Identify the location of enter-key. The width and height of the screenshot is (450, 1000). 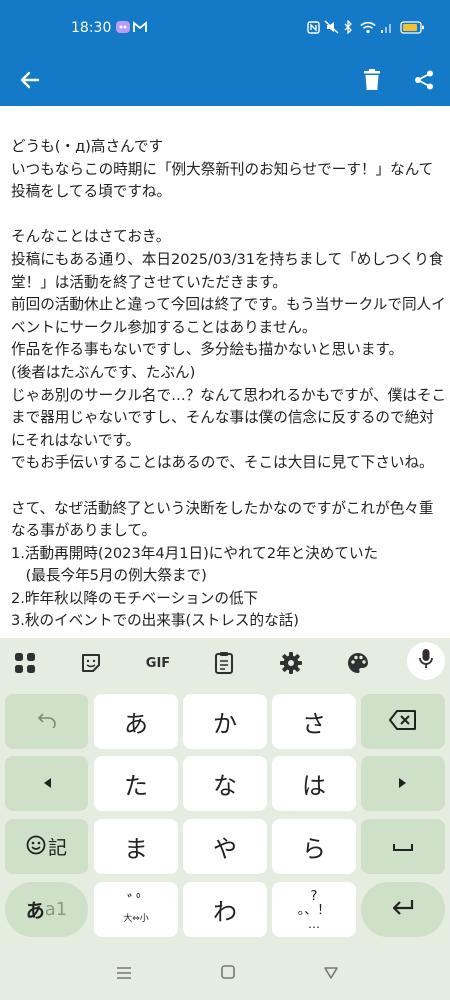
(403, 909).